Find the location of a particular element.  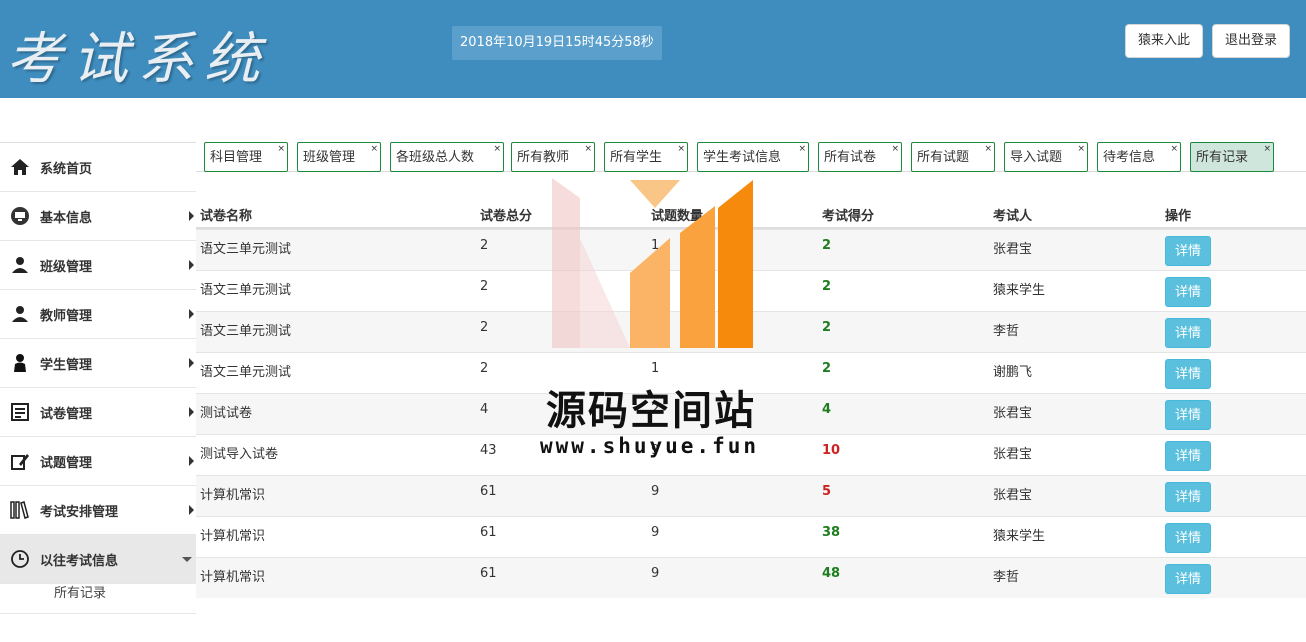

sidebar-item-paper: 试卷管理 is located at coordinates (98, 412).